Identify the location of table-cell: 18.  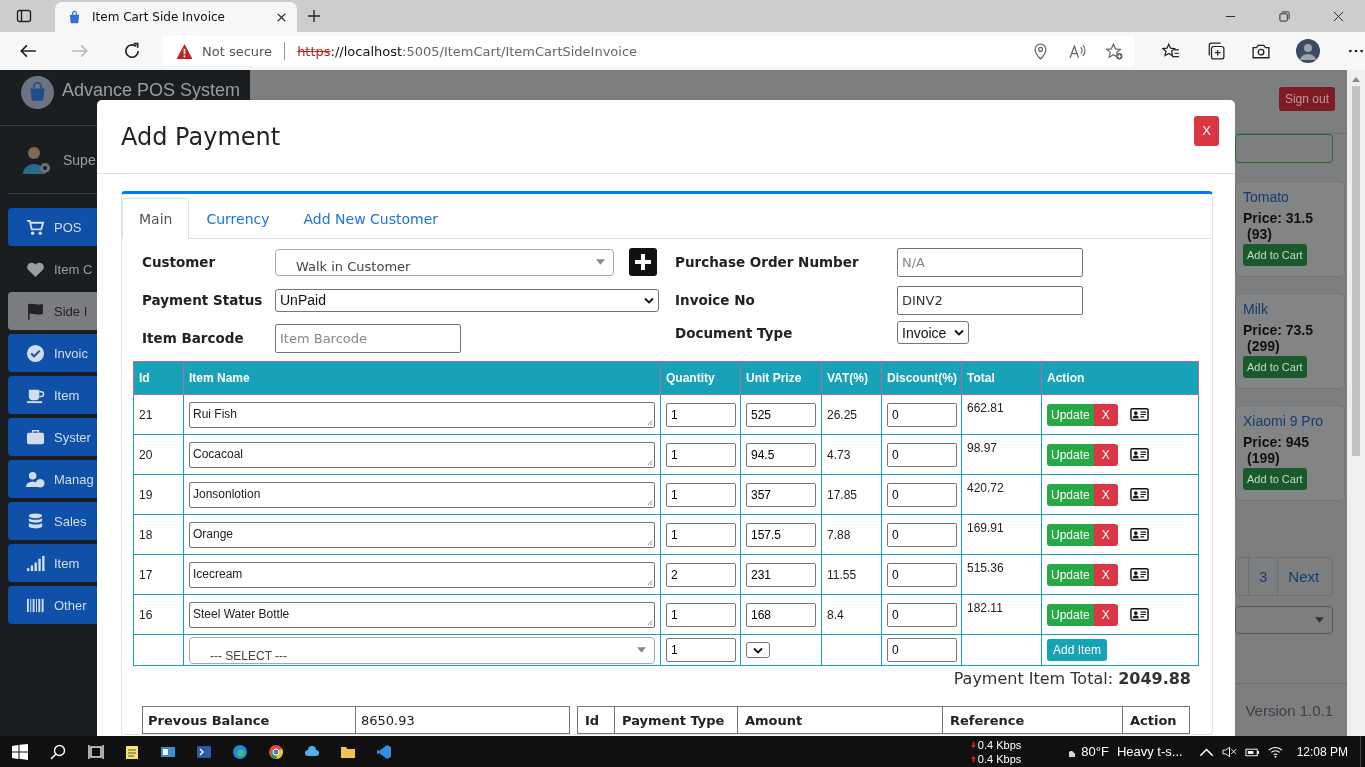
(158, 534).